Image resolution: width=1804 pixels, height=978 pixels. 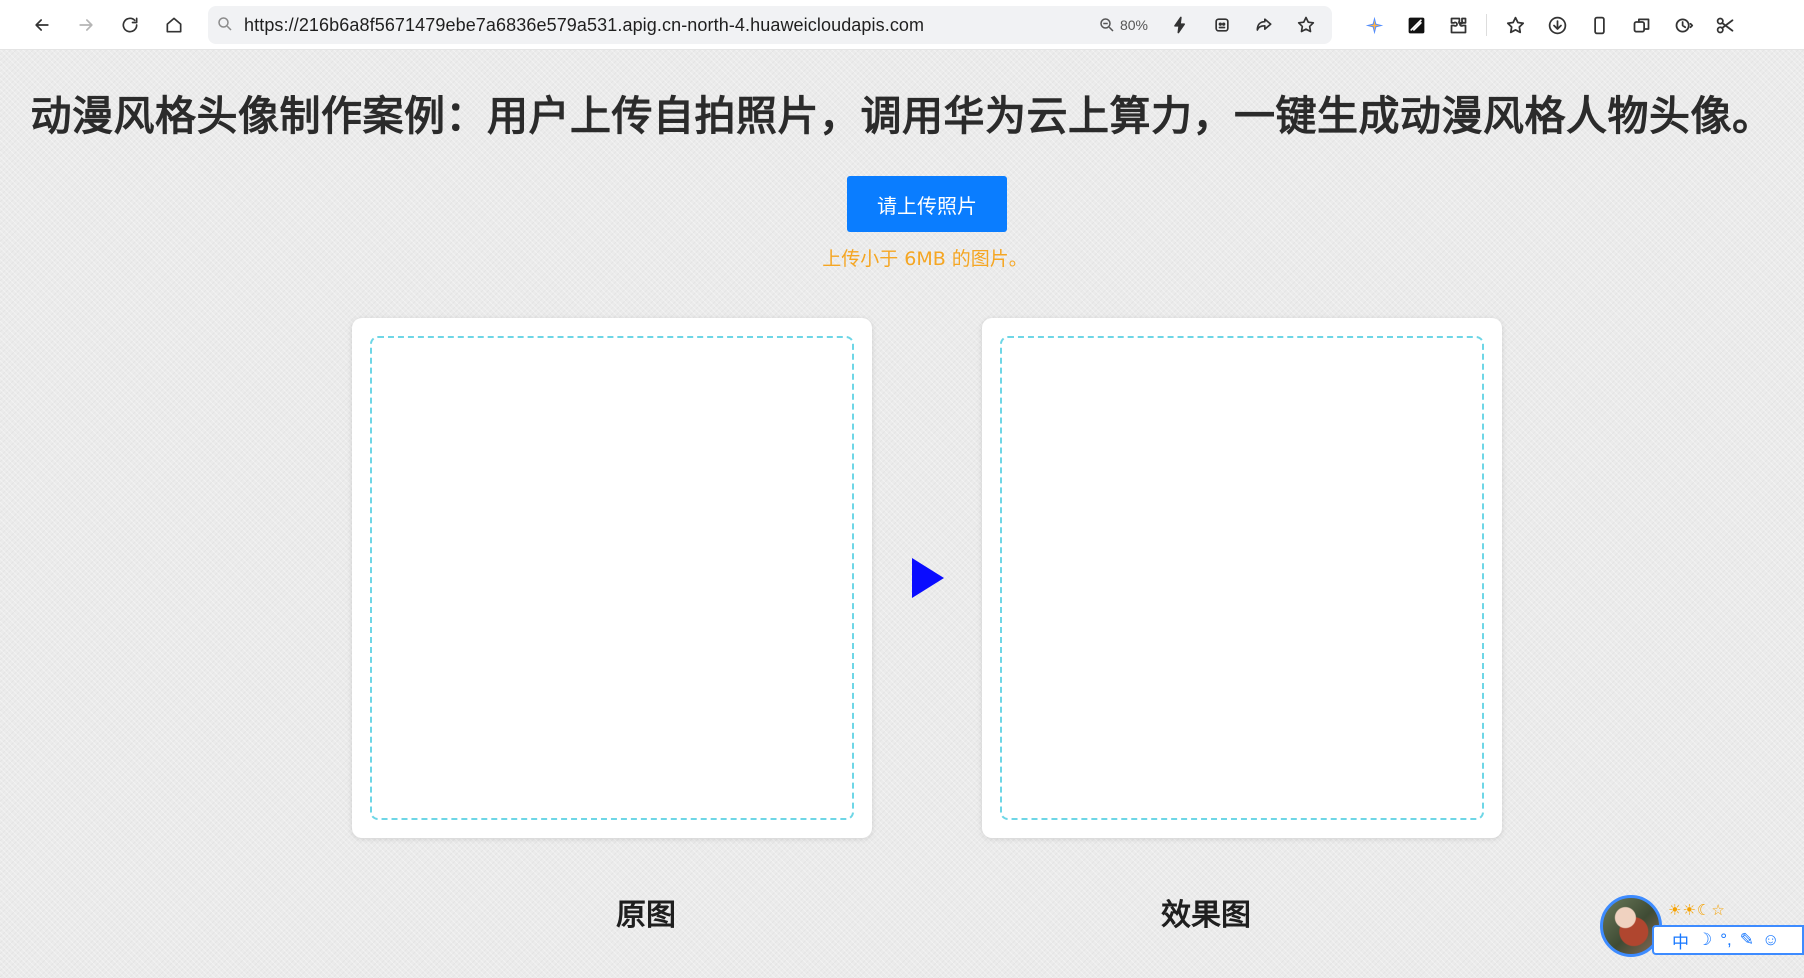 I want to click on weather-status-icons: ☀☀☾☆, so click(x=1697, y=910).